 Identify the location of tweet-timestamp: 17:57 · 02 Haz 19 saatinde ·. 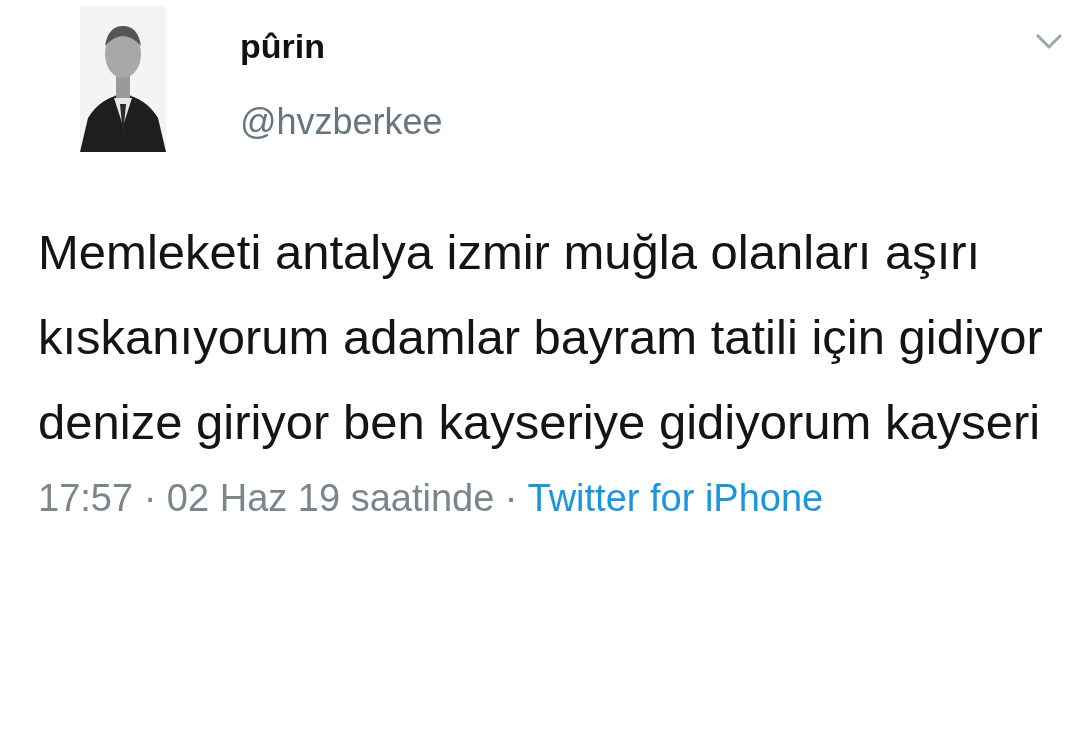
(278, 498).